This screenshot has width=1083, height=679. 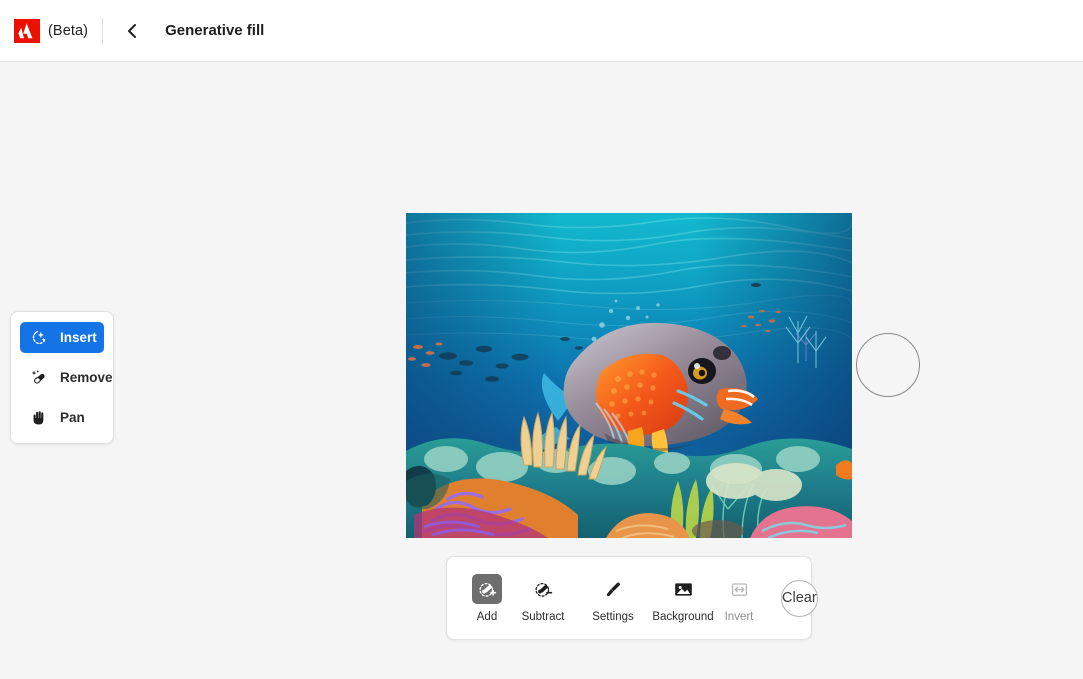 I want to click on toolbar-item-label: Settings, so click(x=613, y=617).